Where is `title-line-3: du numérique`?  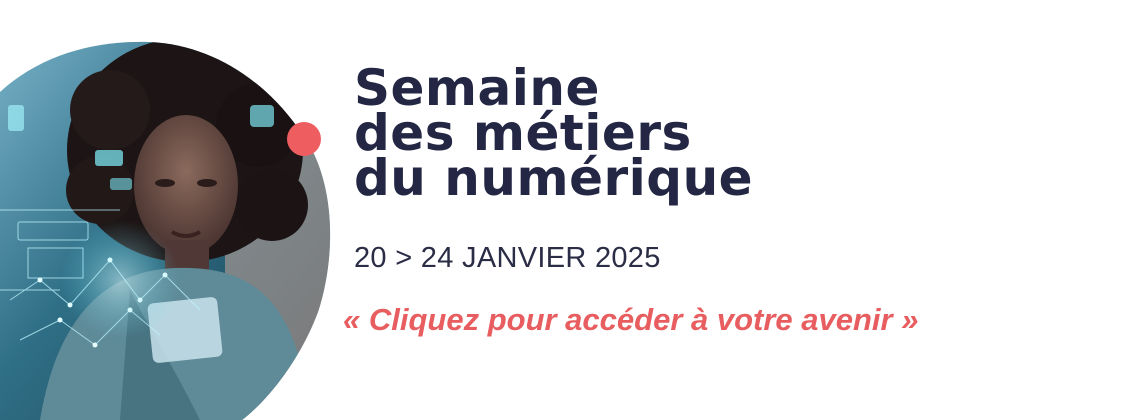
title-line-3: du numérique is located at coordinates (554, 178).